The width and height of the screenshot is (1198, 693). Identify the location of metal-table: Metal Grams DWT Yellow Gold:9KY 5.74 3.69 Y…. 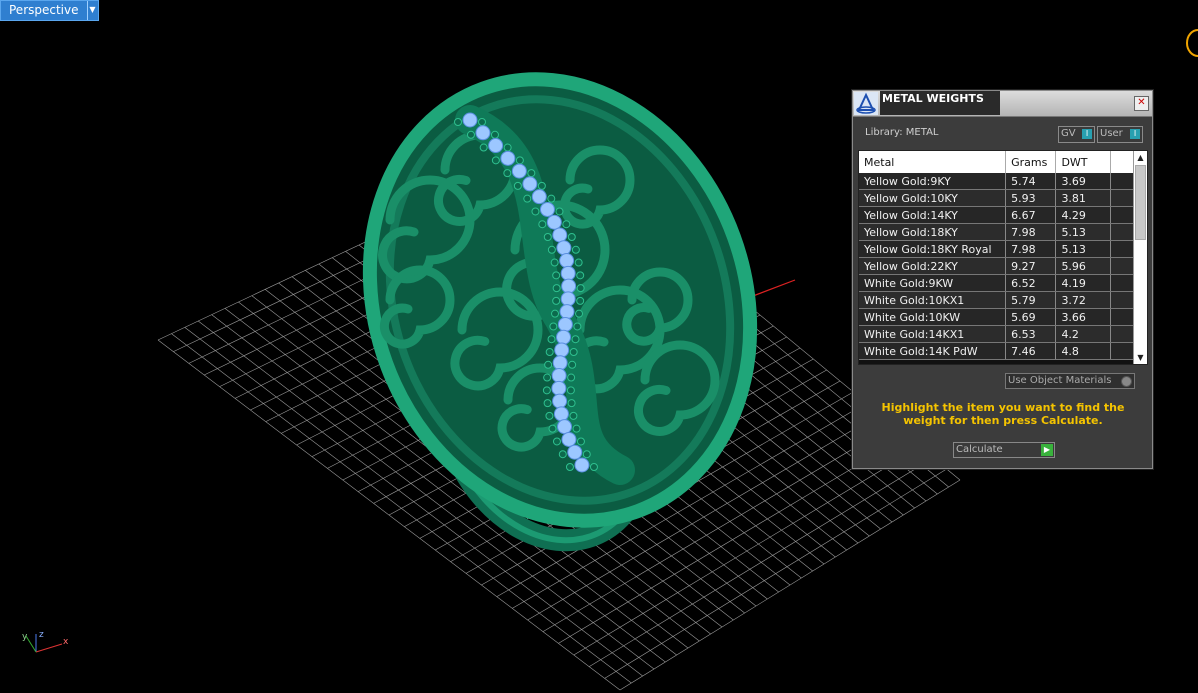
(1003, 257).